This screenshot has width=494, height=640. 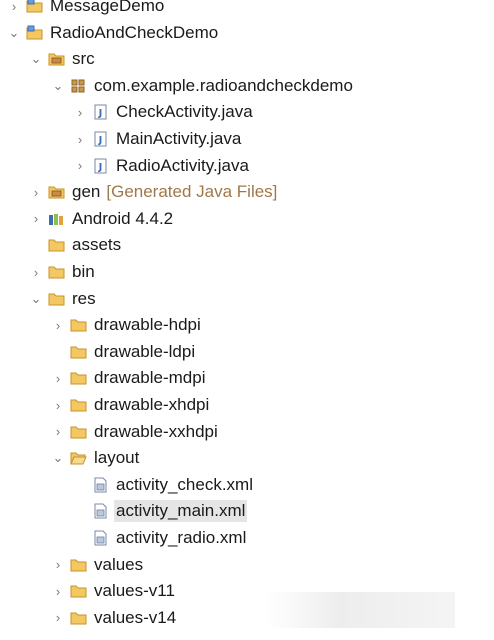 What do you see at coordinates (184, 484) in the screenshot?
I see `tree-item-label: activity_check.xml` at bounding box center [184, 484].